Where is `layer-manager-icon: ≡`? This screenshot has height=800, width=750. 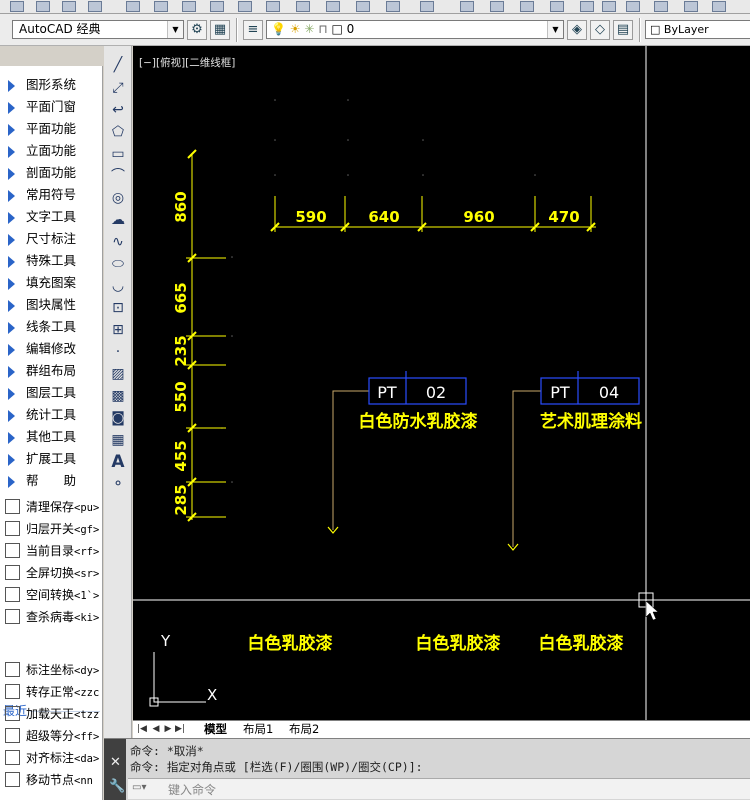 layer-manager-icon: ≡ is located at coordinates (253, 30).